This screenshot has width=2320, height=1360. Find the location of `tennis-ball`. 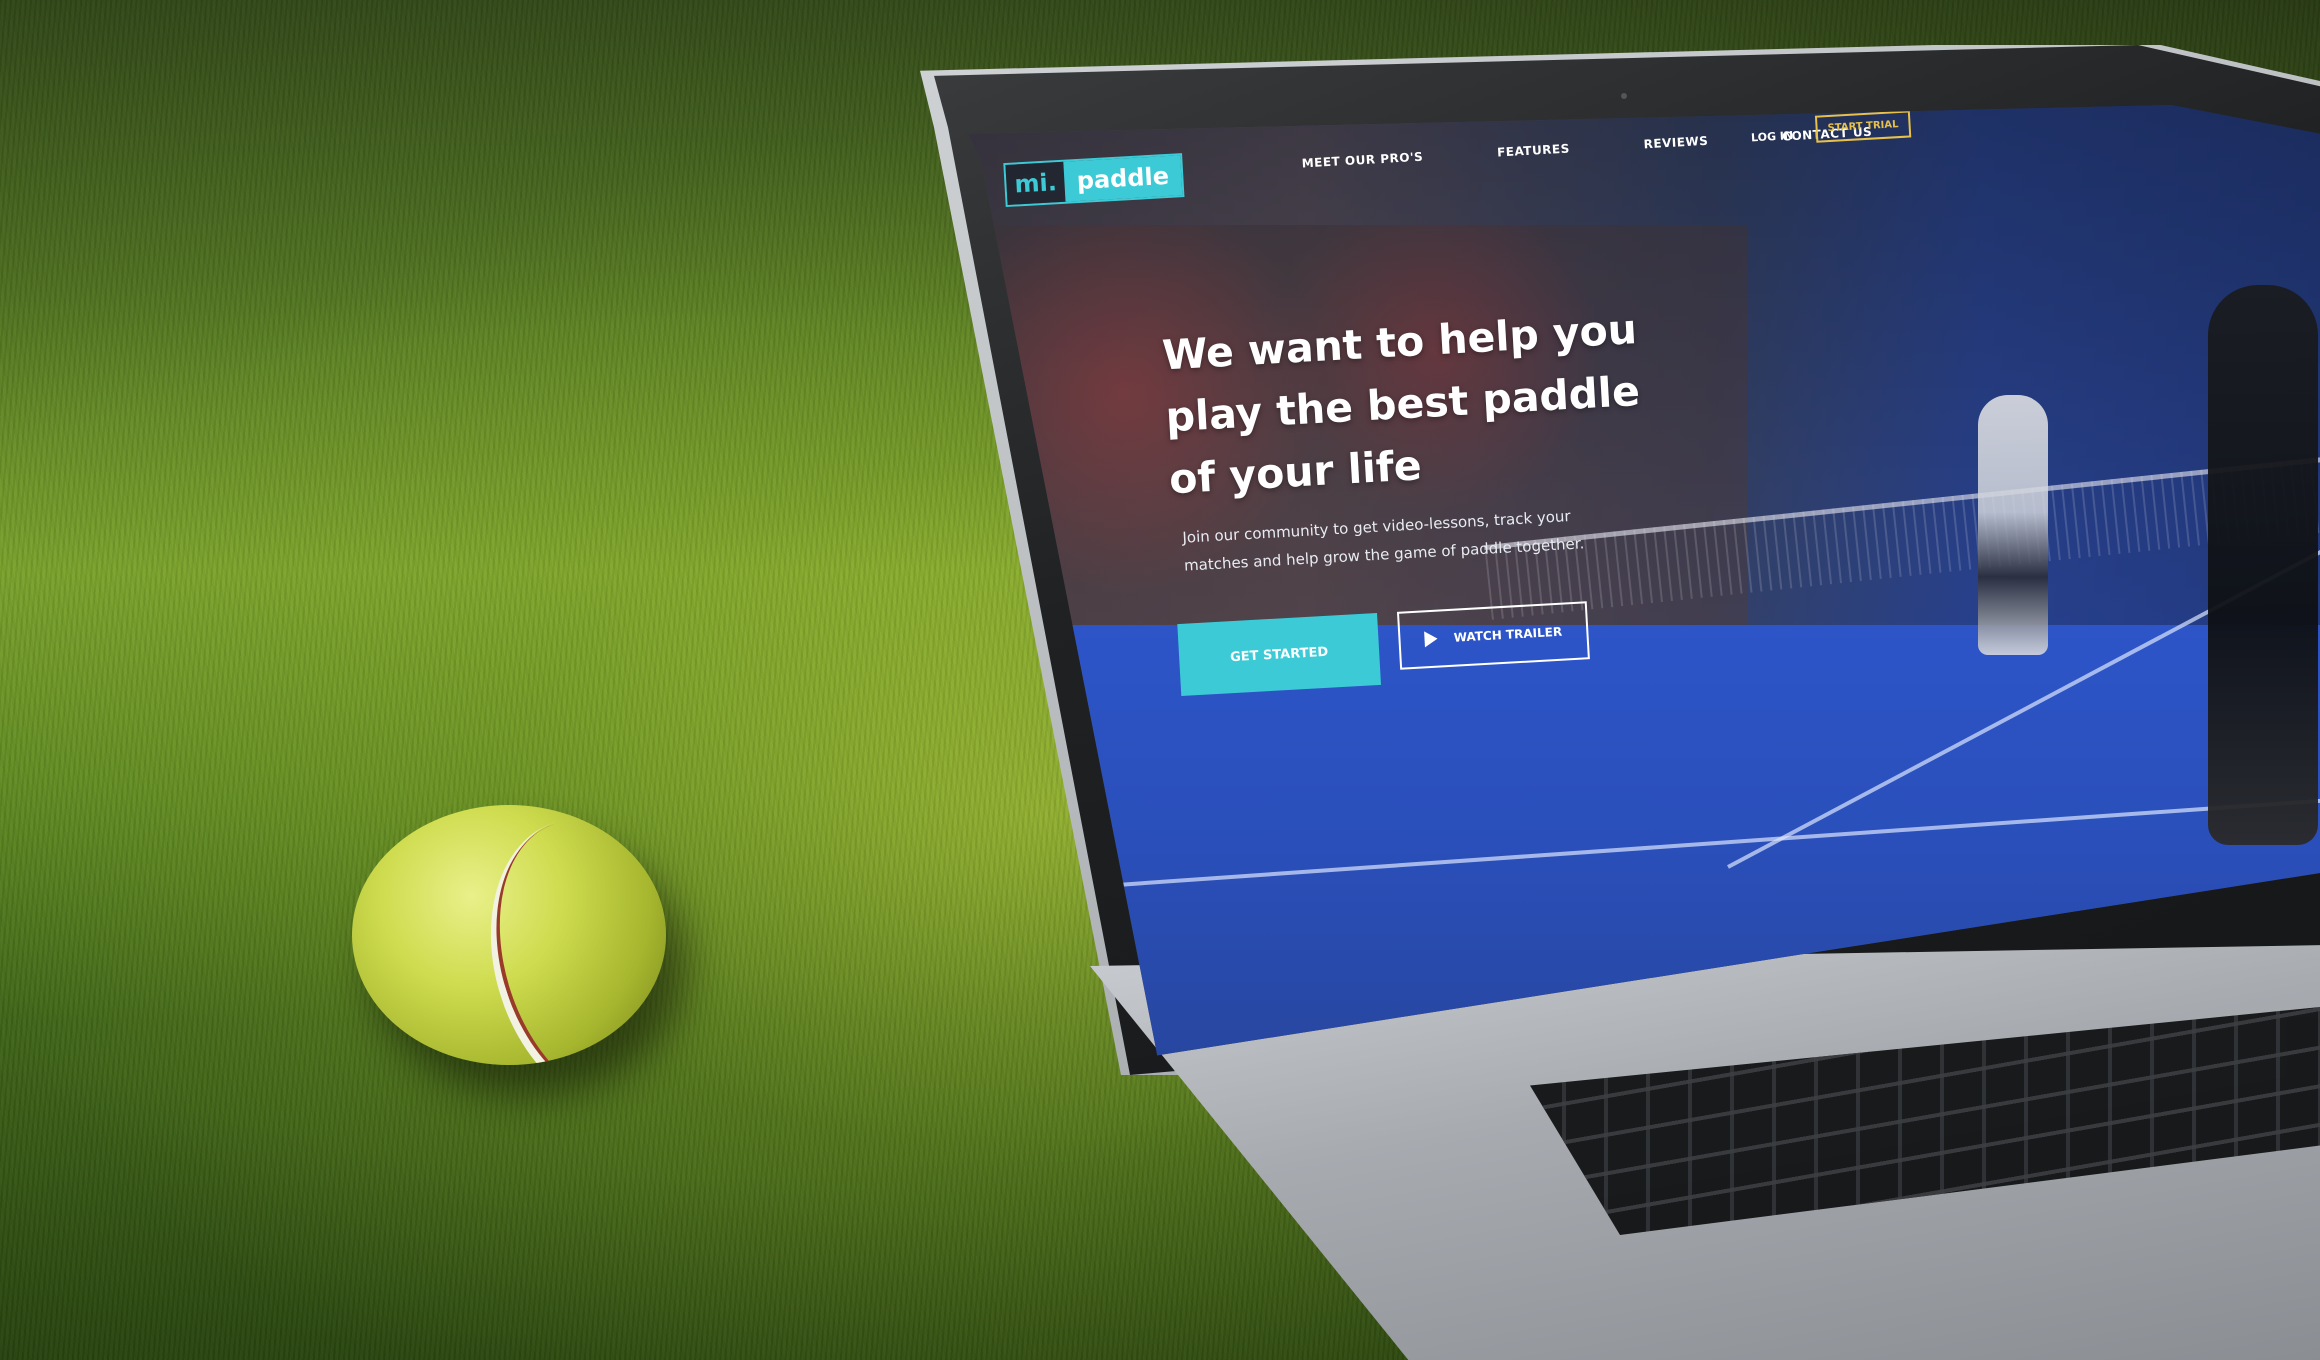

tennis-ball is located at coordinates (509, 935).